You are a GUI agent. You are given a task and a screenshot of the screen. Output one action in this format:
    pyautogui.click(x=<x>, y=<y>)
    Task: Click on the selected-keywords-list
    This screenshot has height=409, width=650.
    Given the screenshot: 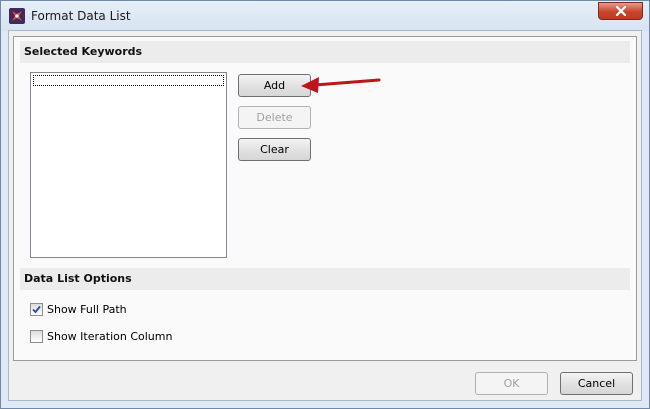 What is the action you would take?
    pyautogui.click(x=128, y=165)
    